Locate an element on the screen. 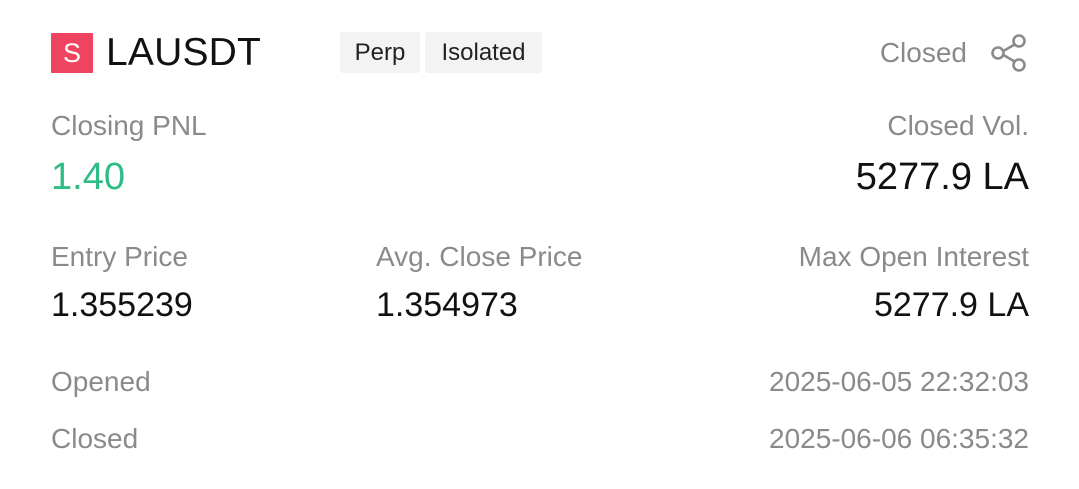 The height and width of the screenshot is (489, 1079). closed-volume-label: Closed Vol. is located at coordinates (958, 125).